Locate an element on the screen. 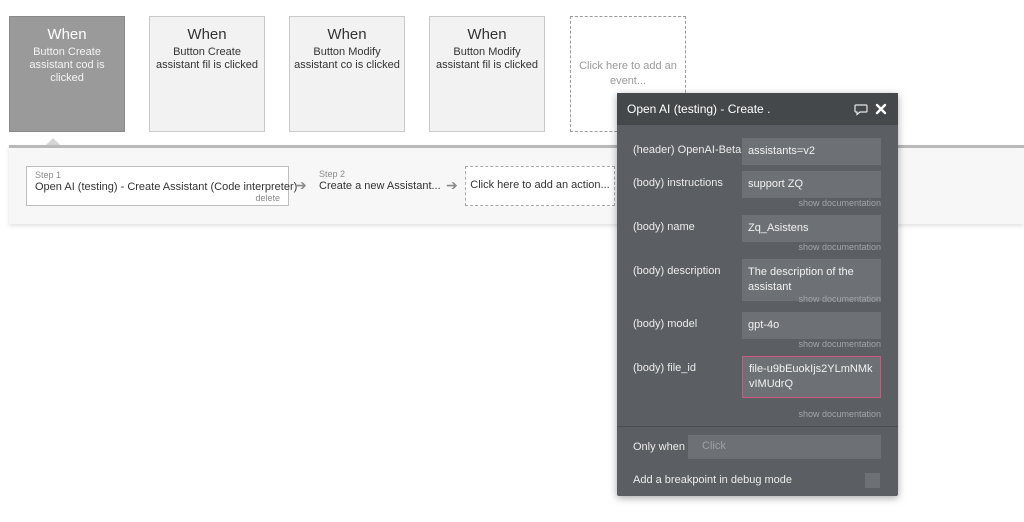 This screenshot has height=522, width=1024. param-label: (header) OpenAI-Beta is located at coordinates (687, 150).